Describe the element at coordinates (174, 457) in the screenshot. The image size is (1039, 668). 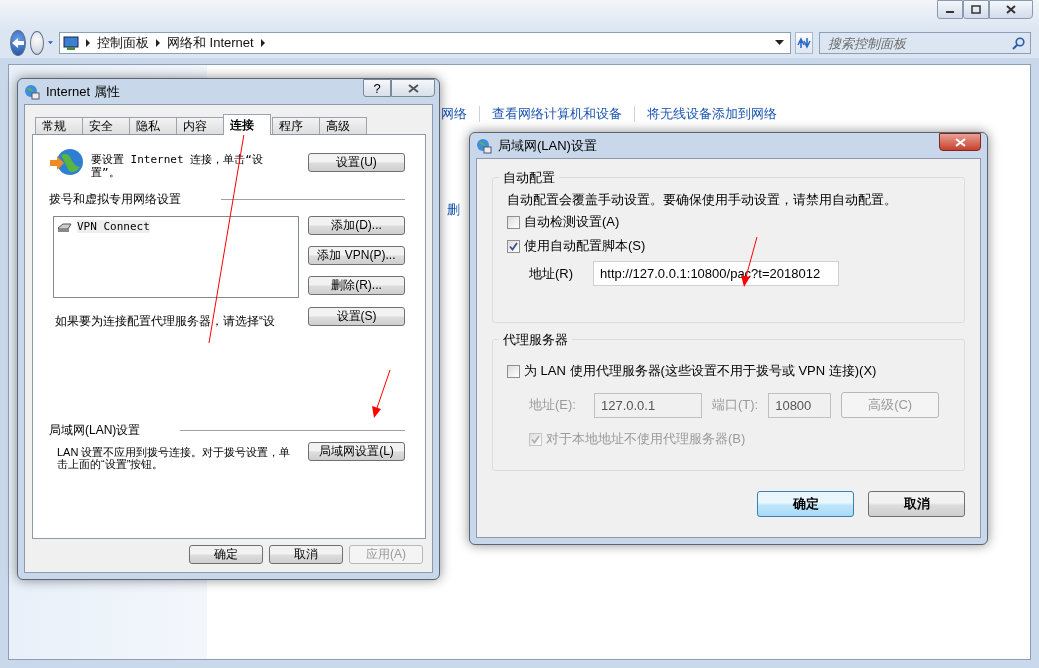
I see `instruction-text: LAN 设置不应用到拨号连接。对于拨号设置，单击上面的“设置”按钮。` at that location.